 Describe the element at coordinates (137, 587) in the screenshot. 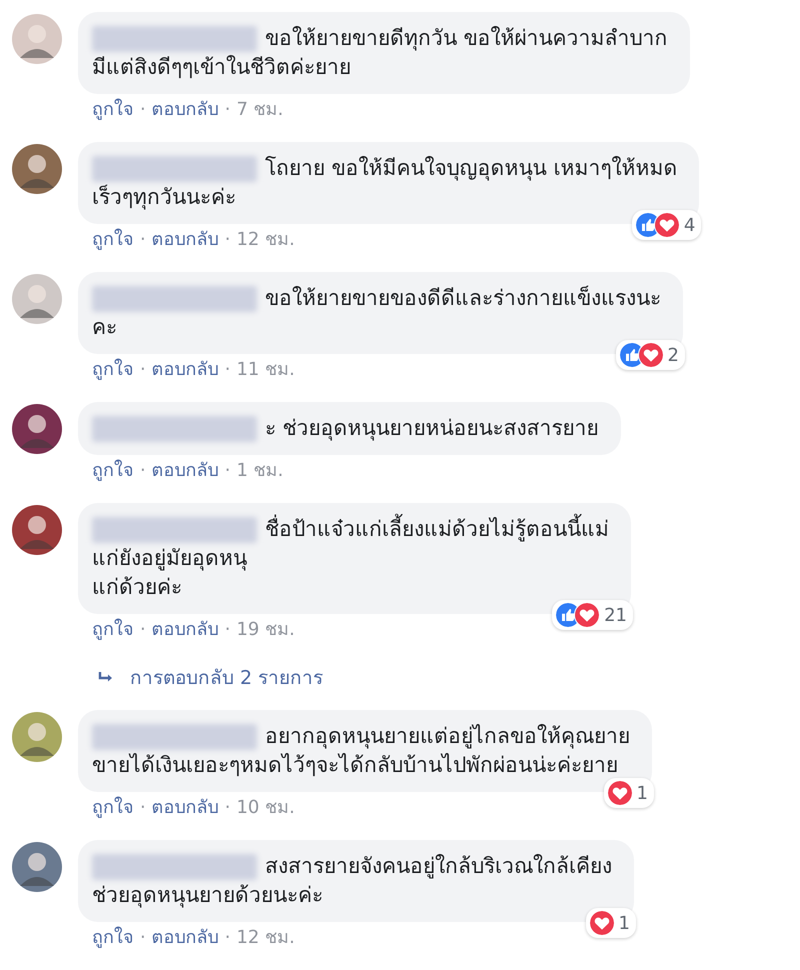

I see `comment-text: แก่ด้วยค่ะ` at that location.